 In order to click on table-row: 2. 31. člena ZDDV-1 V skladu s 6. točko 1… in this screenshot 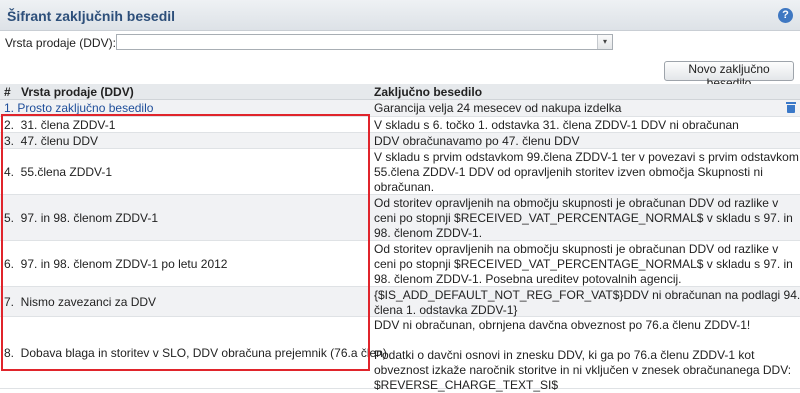, I will do `click(400, 125)`.